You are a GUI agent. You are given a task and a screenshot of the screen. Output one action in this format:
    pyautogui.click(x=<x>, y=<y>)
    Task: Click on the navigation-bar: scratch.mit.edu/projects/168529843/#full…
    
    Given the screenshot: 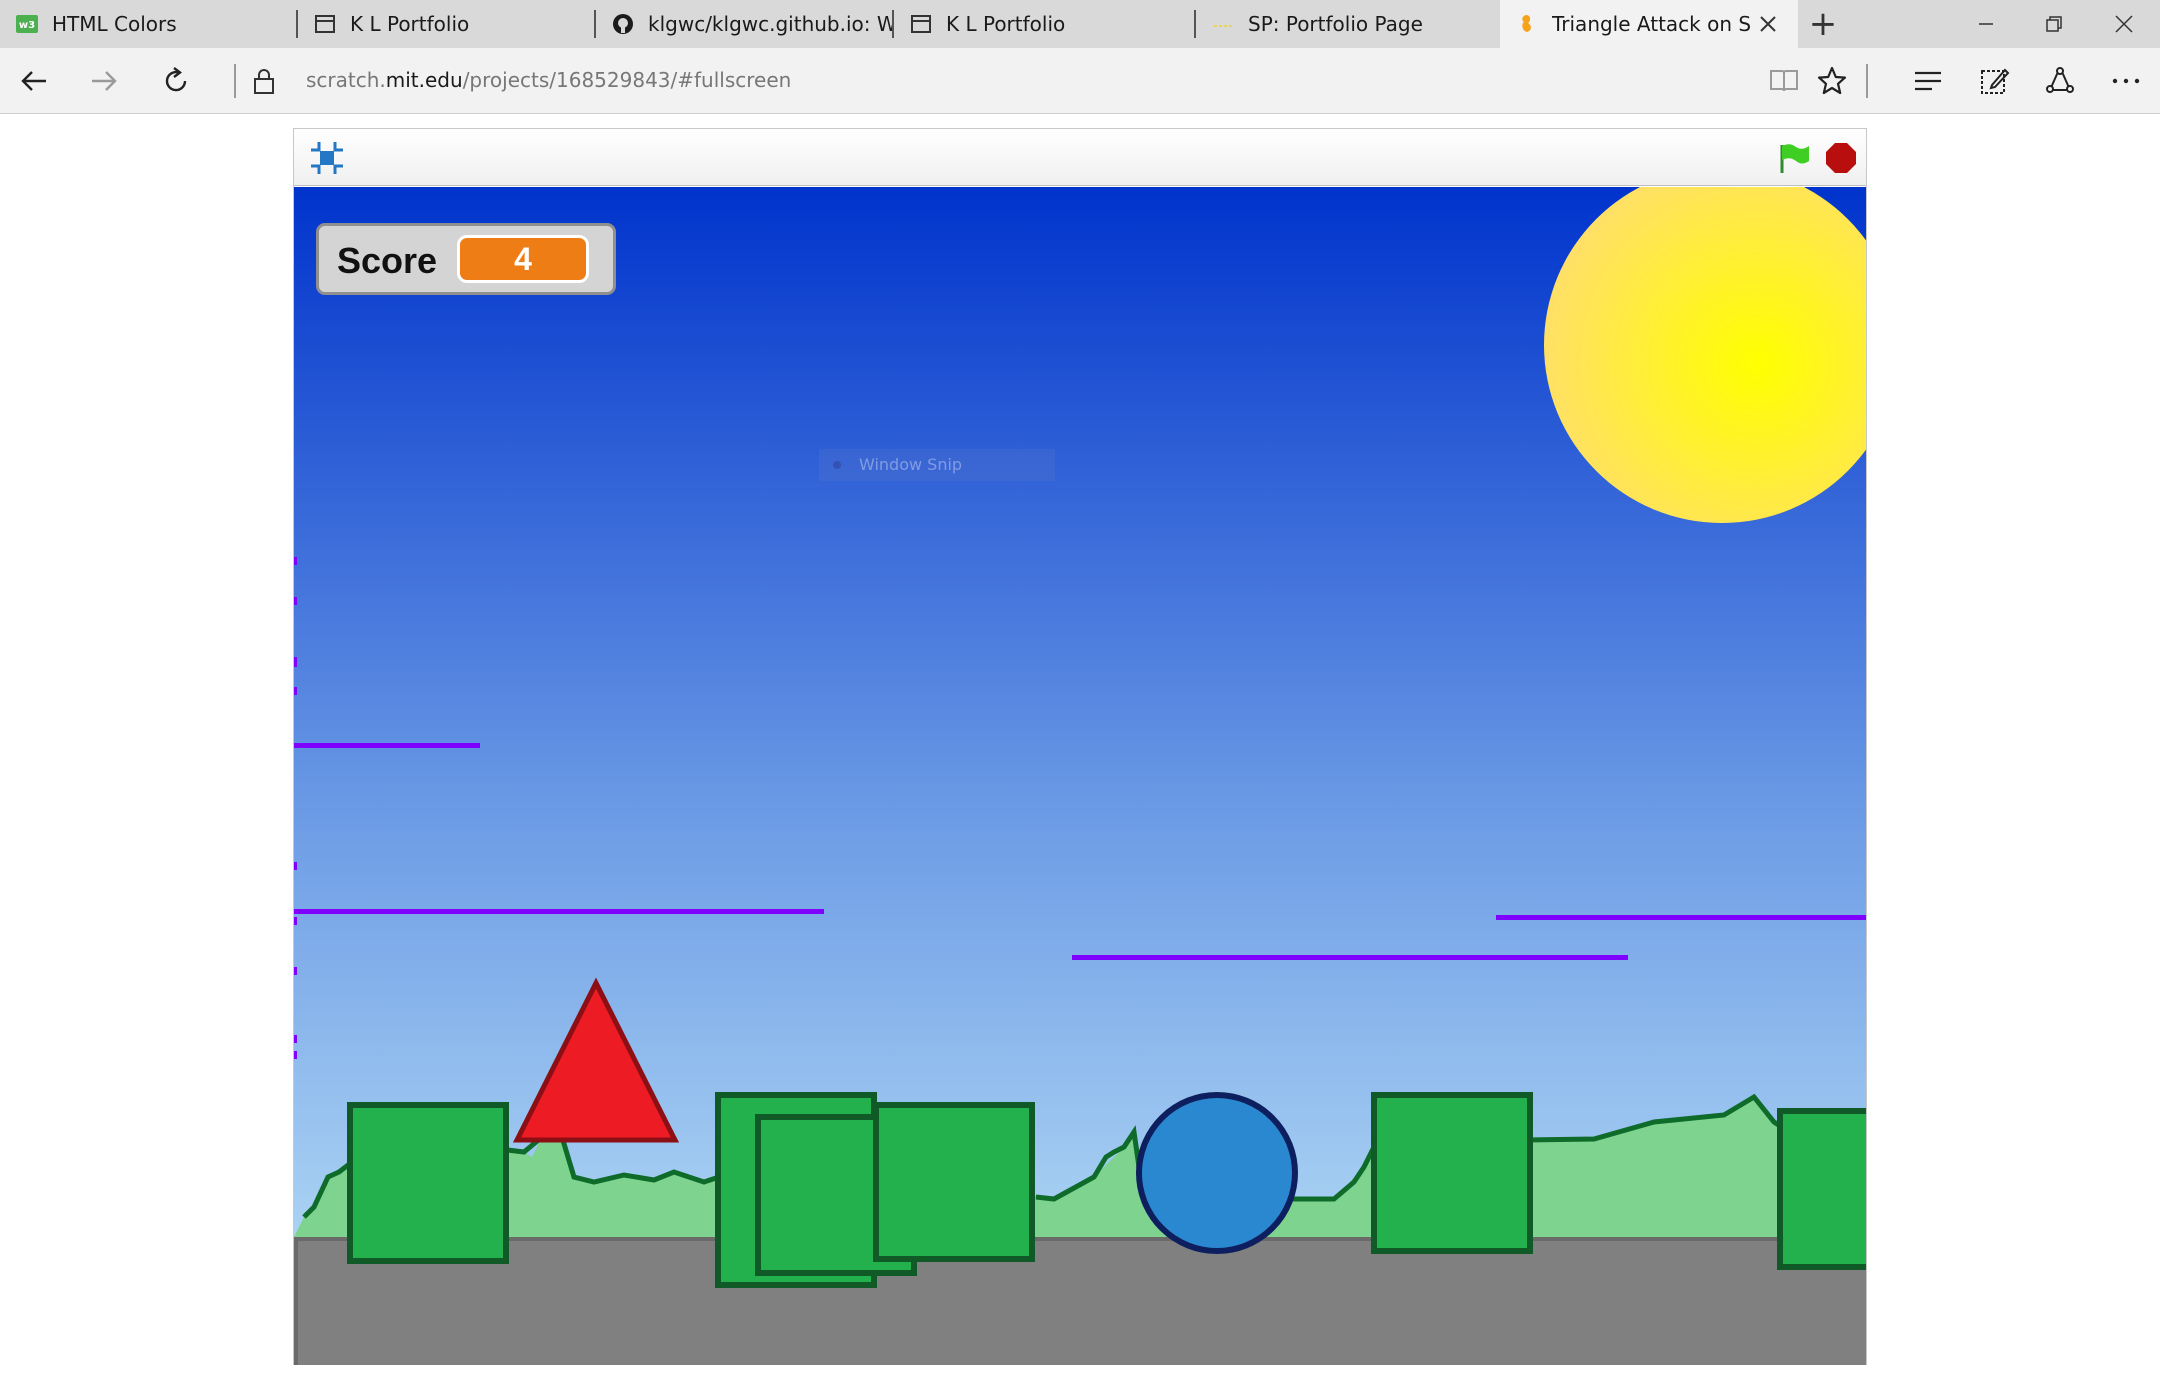 What is the action you would take?
    pyautogui.click(x=1080, y=81)
    